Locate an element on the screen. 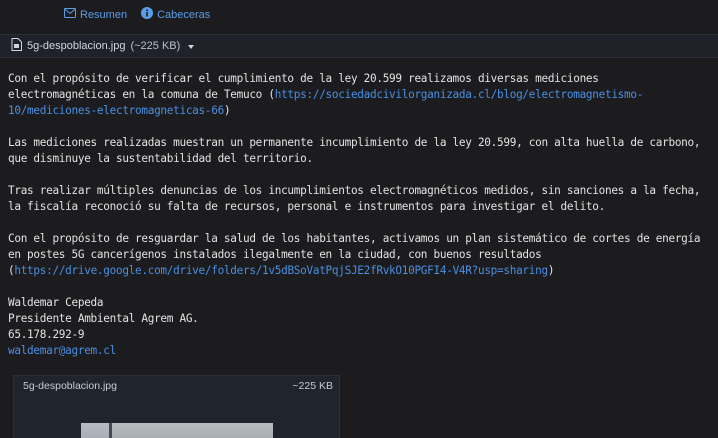 This screenshot has height=438, width=718. summary-link: Resumen is located at coordinates (95, 14).